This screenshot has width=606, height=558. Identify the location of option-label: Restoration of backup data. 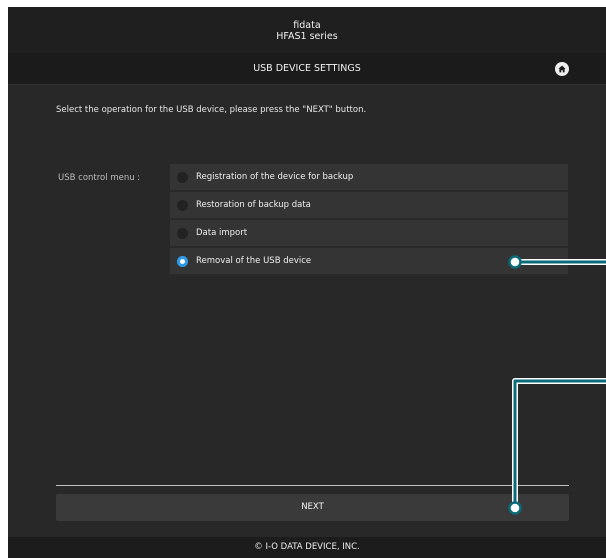
(253, 205).